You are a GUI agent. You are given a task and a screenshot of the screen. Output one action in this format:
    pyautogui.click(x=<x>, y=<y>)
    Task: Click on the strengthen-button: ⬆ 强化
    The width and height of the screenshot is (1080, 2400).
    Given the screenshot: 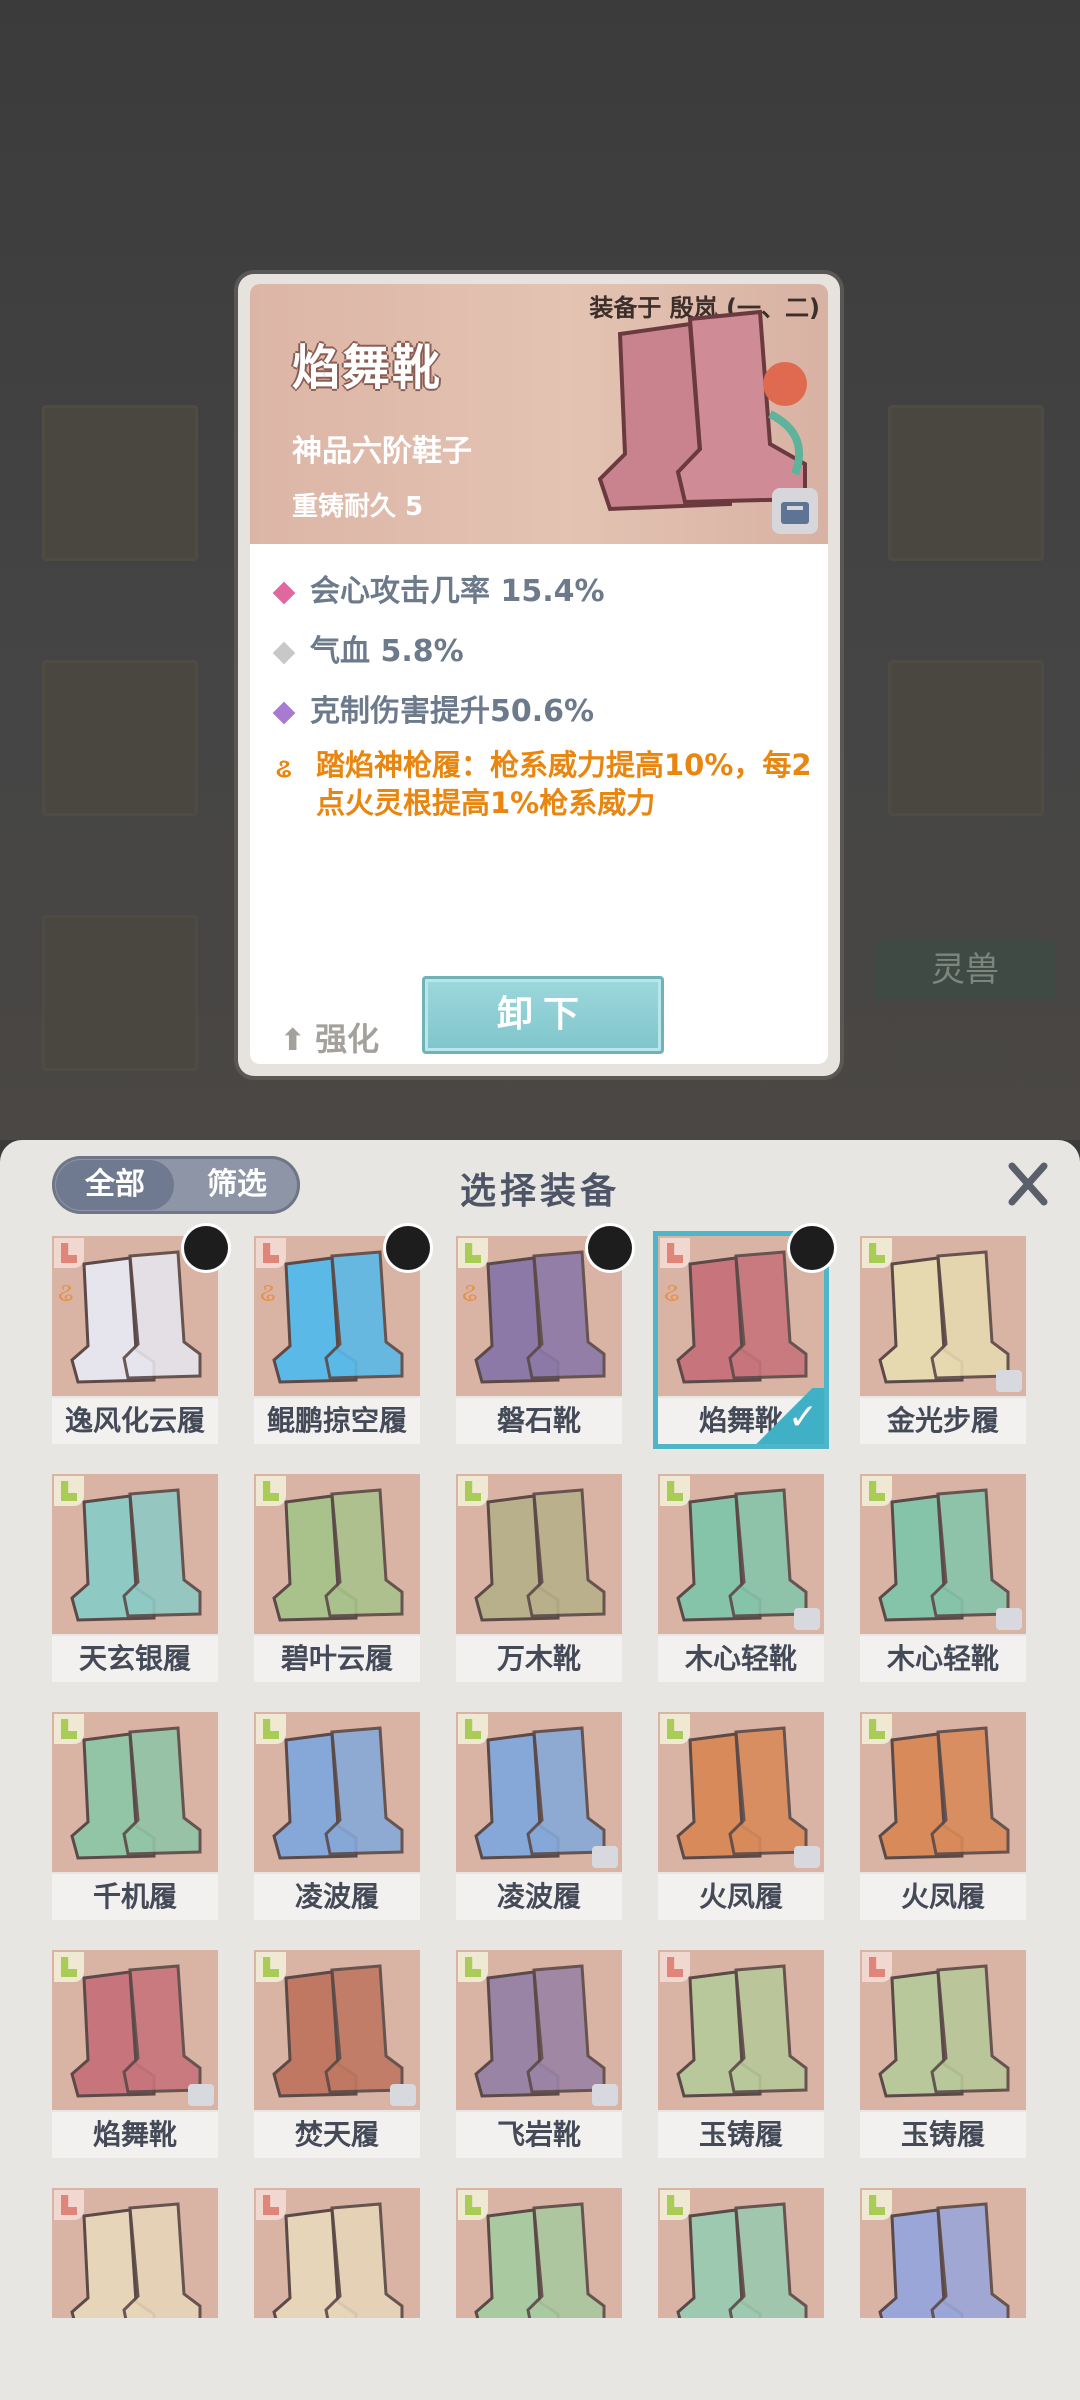 What is the action you would take?
    pyautogui.click(x=329, y=1037)
    